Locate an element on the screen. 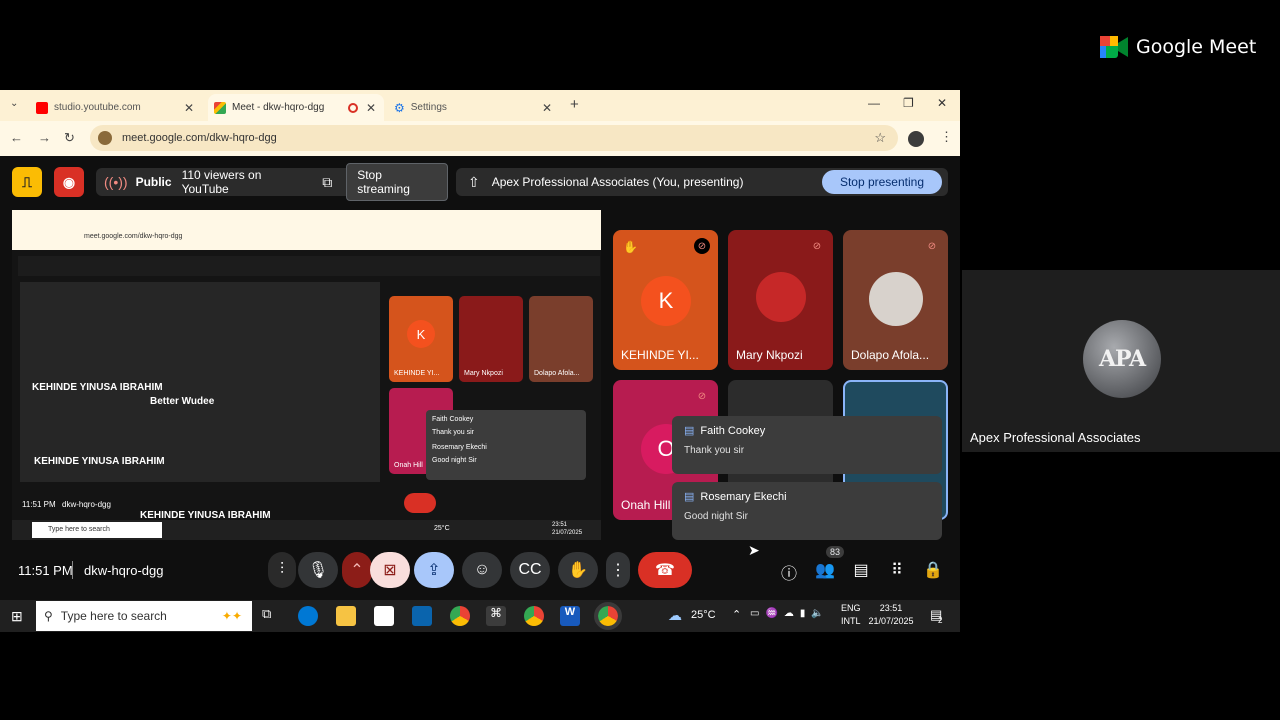 This screenshot has width=1280, height=720. new-tab-button: + is located at coordinates (574, 104).